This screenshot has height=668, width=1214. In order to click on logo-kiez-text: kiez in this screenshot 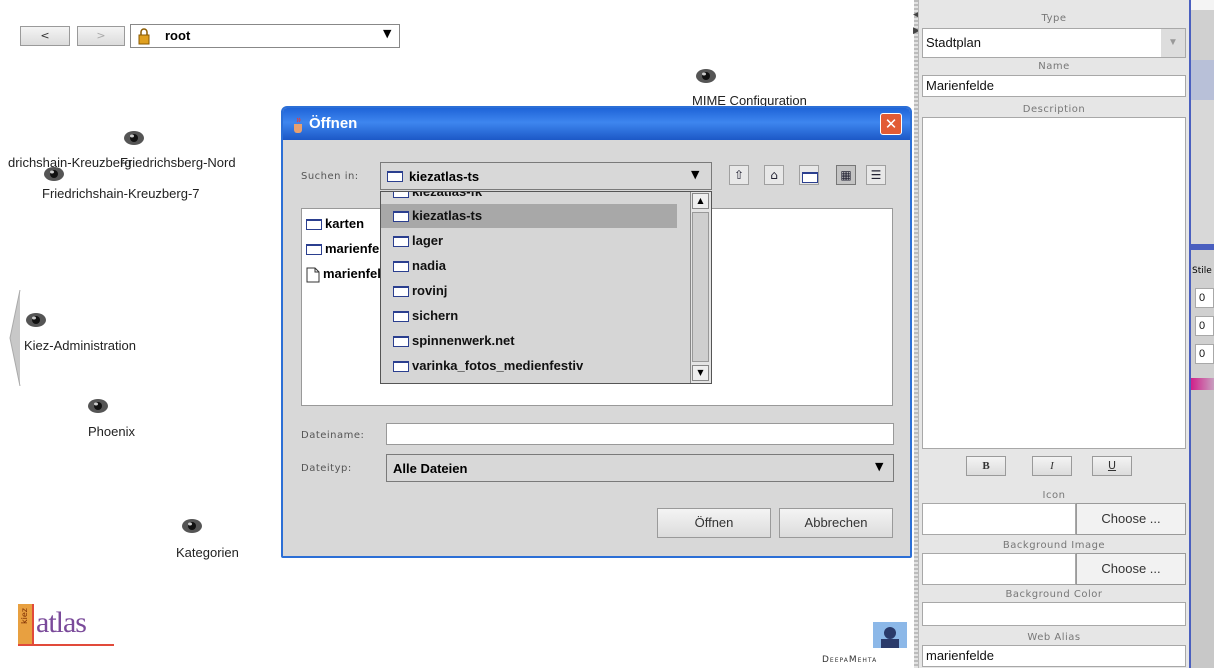, I will do `click(24, 616)`.